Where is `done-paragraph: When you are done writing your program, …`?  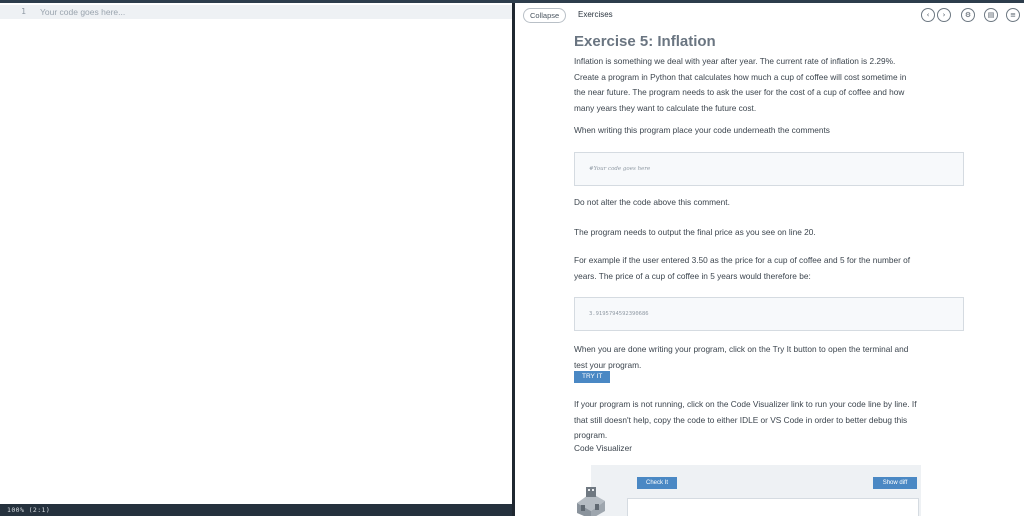
done-paragraph: When you are done writing your program, … is located at coordinates (770, 357).